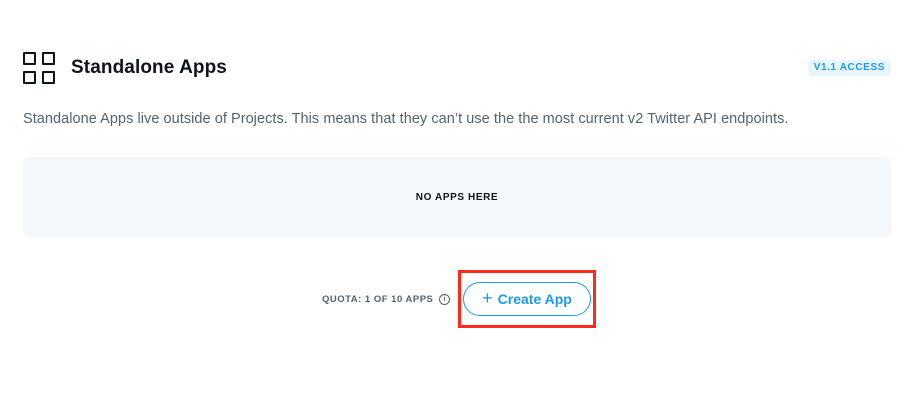 This screenshot has width=922, height=405. I want to click on create-app-button: + Create App, so click(527, 299).